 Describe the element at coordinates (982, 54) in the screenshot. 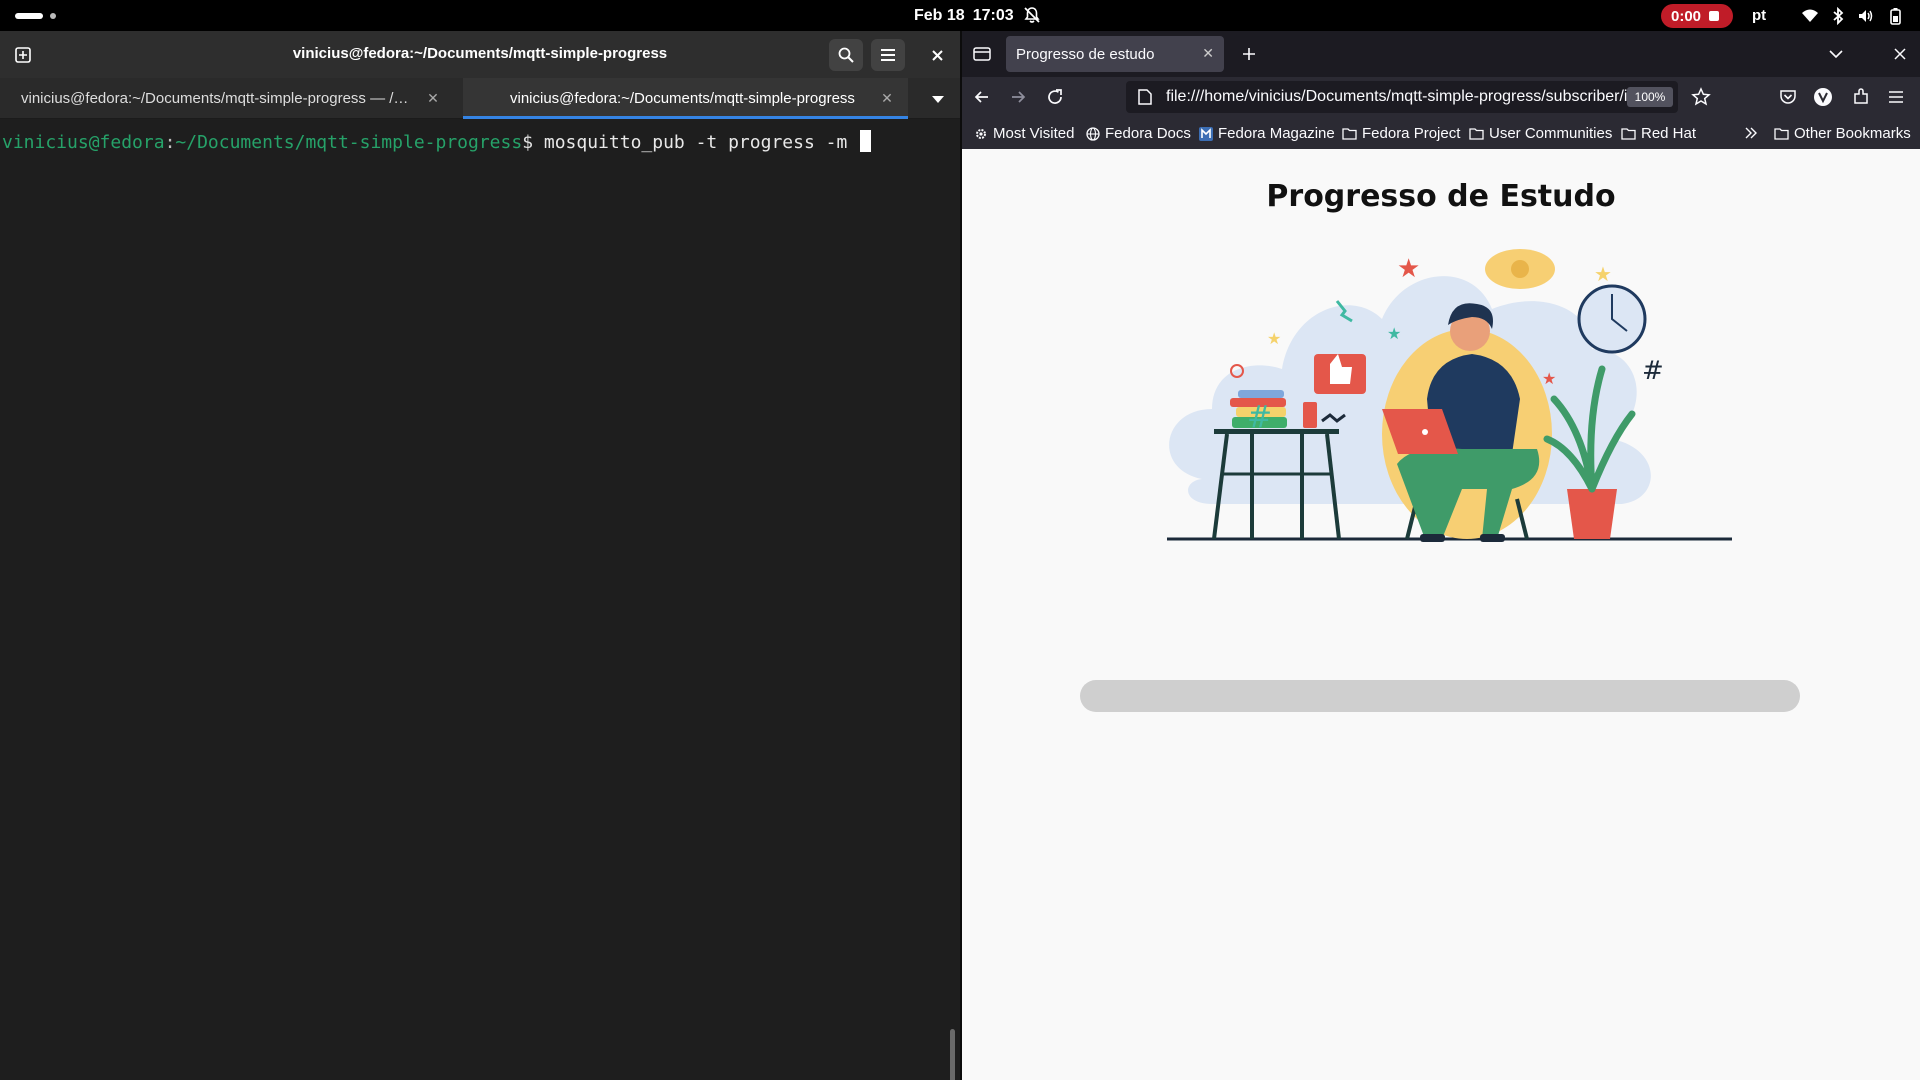

I see `firefox-view-icon` at that location.